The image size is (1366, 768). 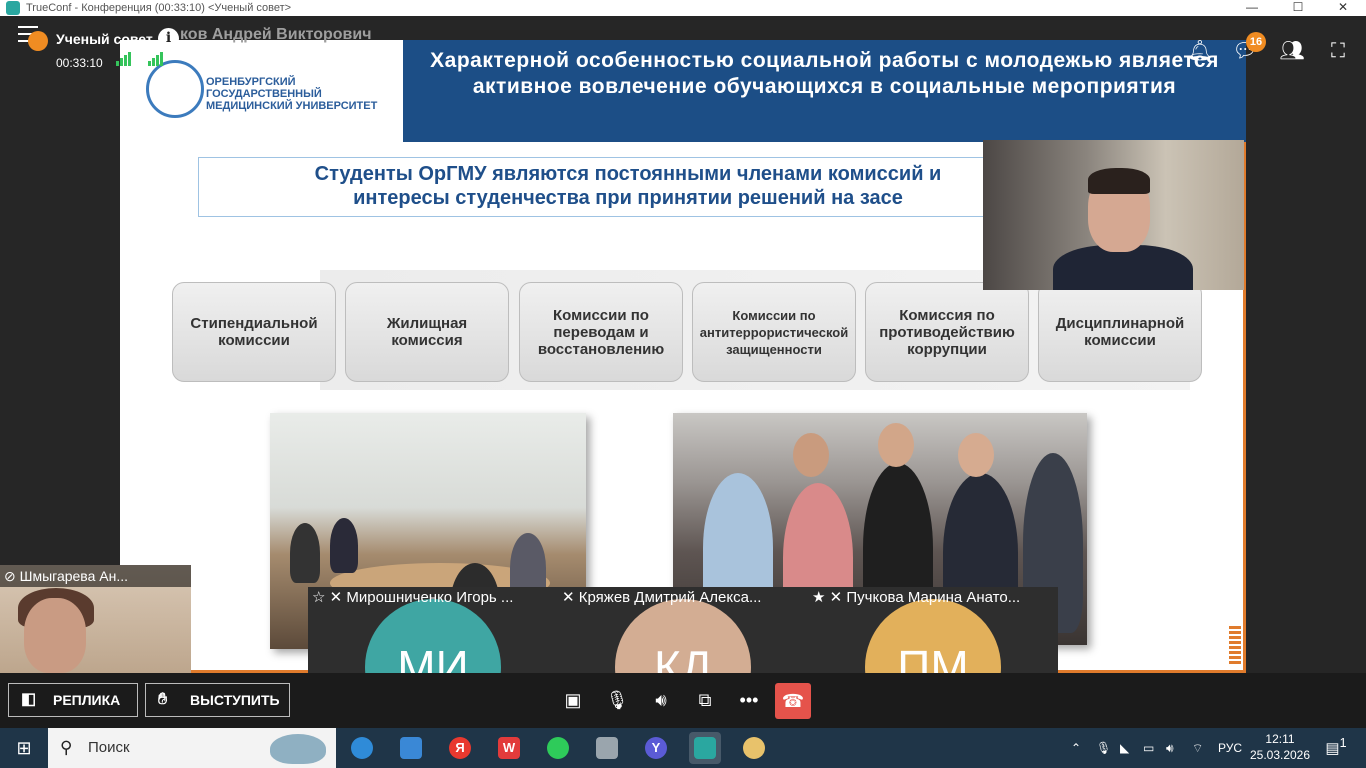 I want to click on slide-decoration, so click(x=1235, y=646).